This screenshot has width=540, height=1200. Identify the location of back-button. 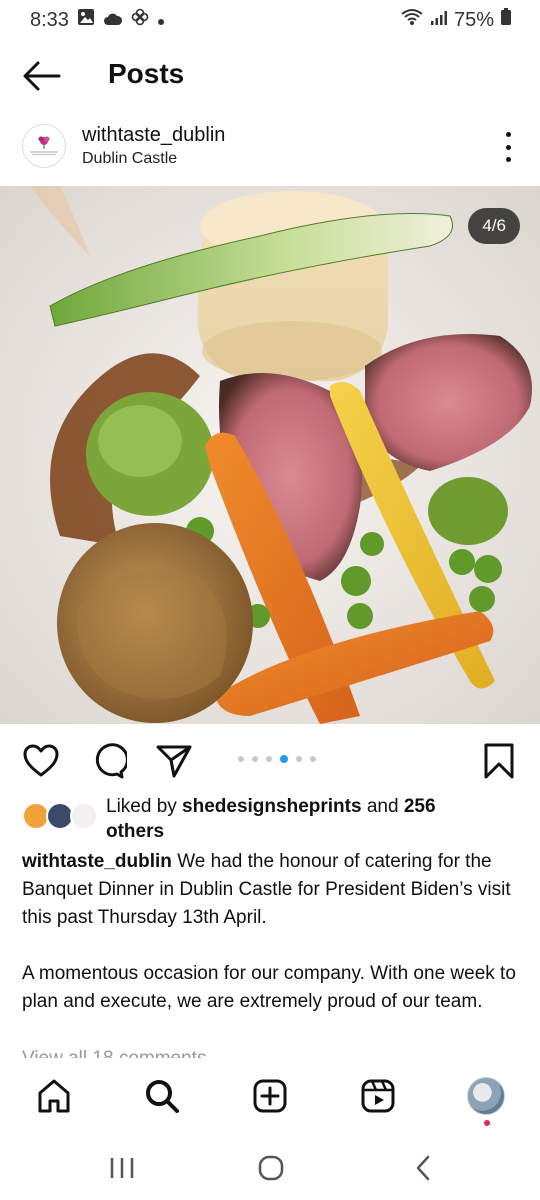
(42, 76).